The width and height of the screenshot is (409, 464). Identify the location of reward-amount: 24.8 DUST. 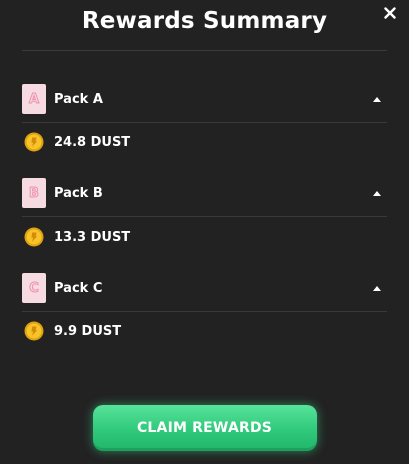
(92, 142).